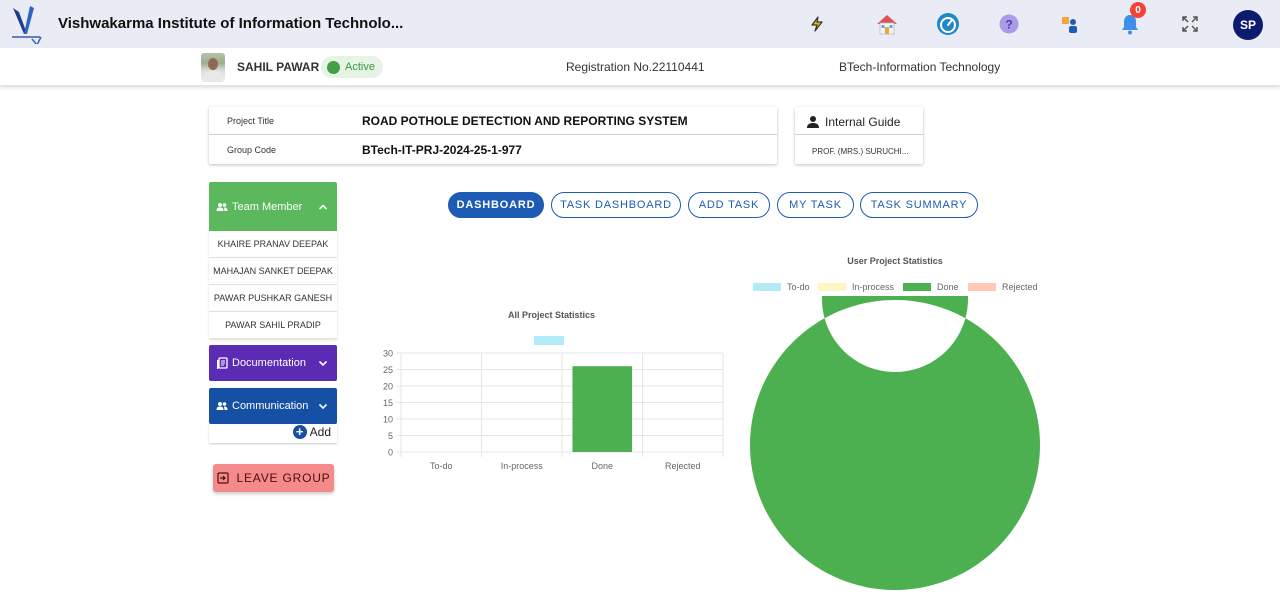  I want to click on home-icon, so click(887, 24).